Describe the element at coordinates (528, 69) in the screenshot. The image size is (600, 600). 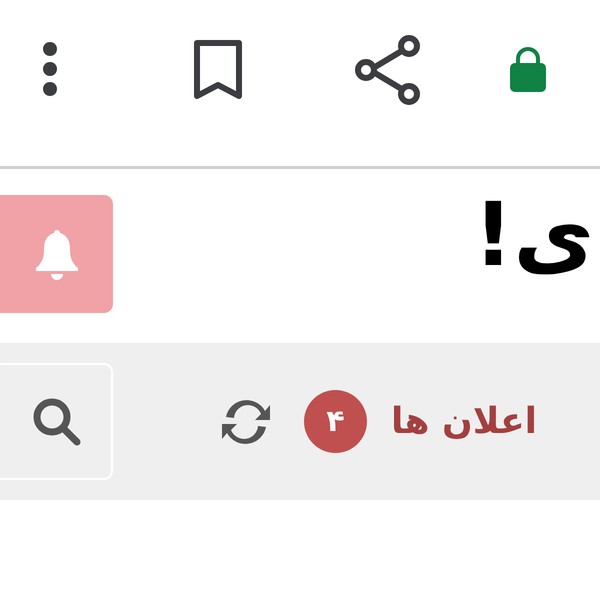
I see `lock-icon` at that location.